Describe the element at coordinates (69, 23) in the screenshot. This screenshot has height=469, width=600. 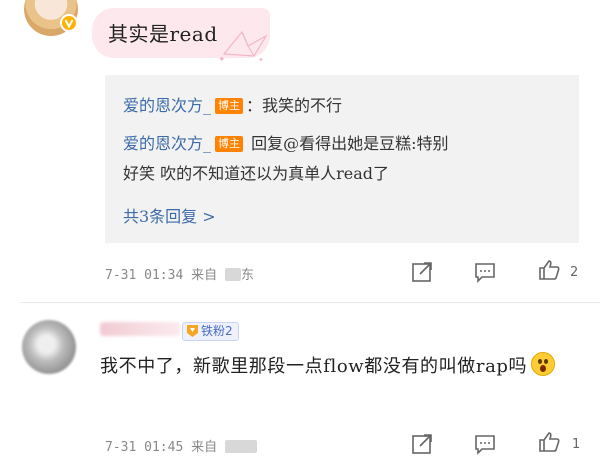
I see `verified-v-icon` at that location.